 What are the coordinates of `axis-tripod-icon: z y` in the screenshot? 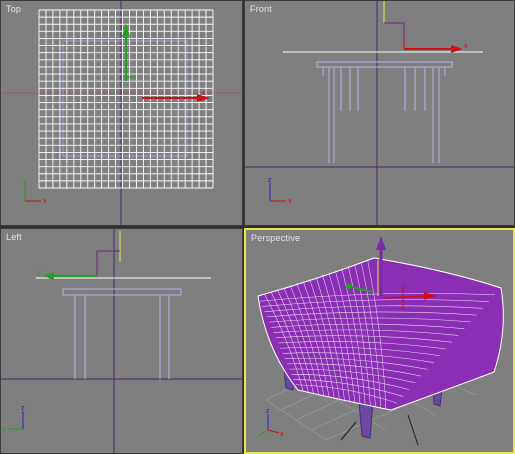 It's located at (13, 419).